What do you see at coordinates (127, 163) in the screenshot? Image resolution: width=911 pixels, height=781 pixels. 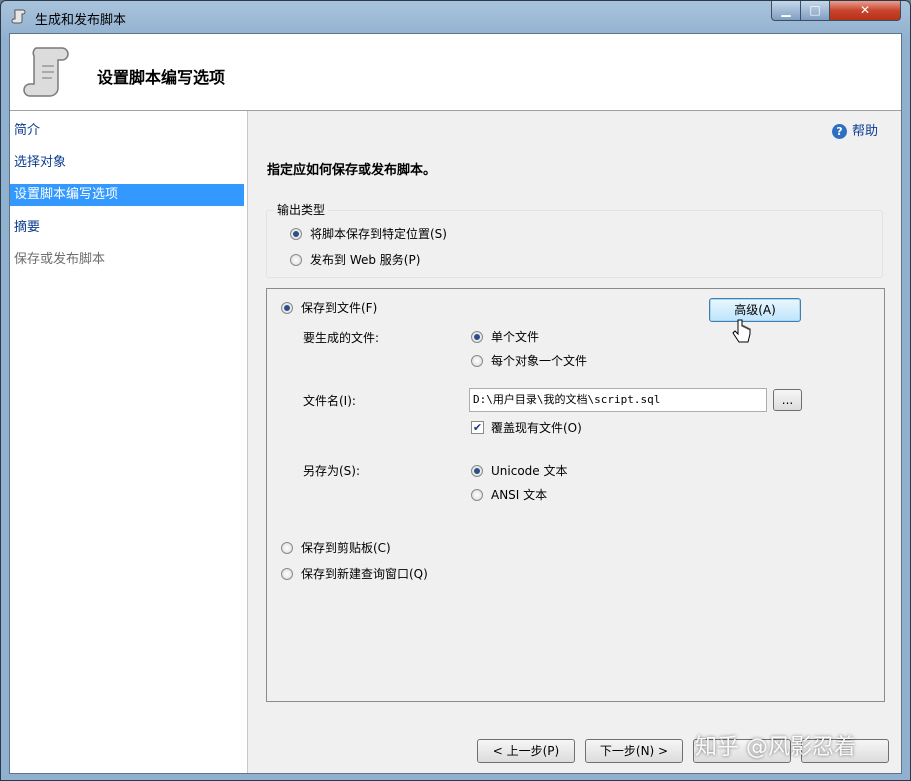 I see `nav-item-choose-objects: 选择对象` at bounding box center [127, 163].